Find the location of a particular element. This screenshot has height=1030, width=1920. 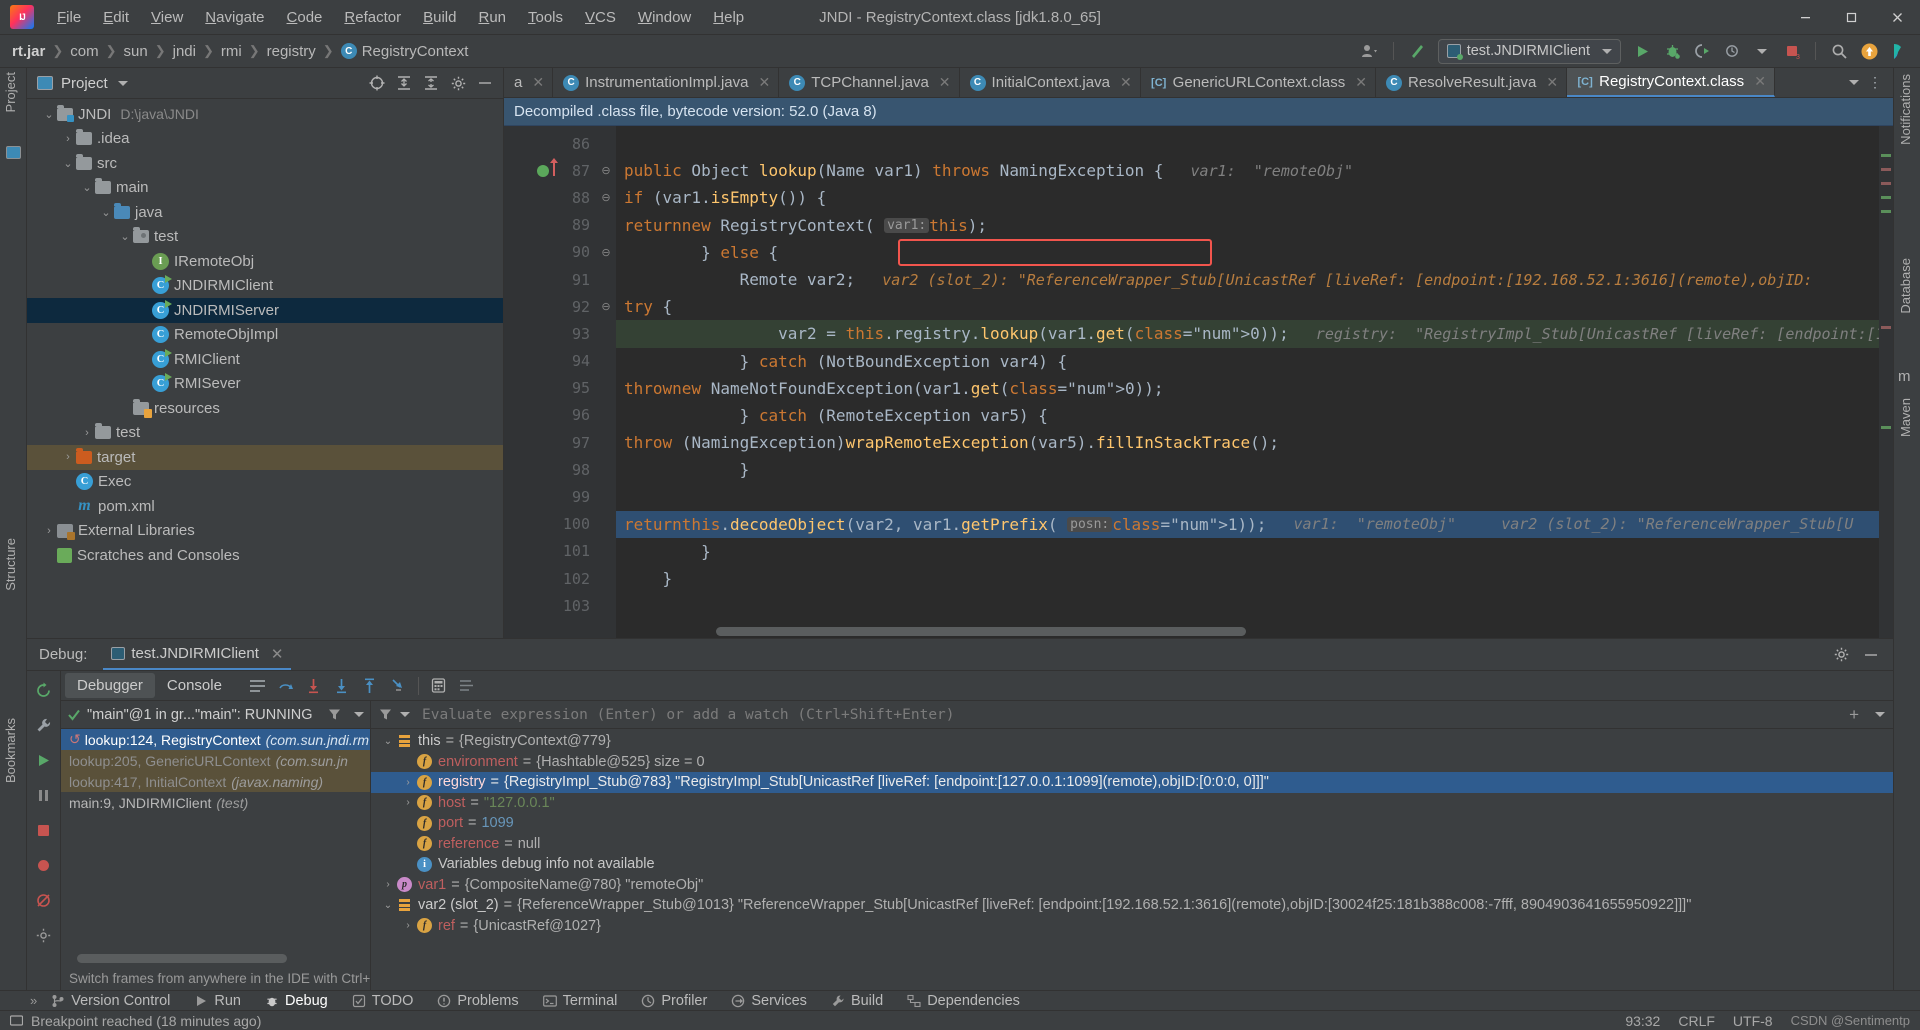

stop-button: 3 is located at coordinates (1792, 51).